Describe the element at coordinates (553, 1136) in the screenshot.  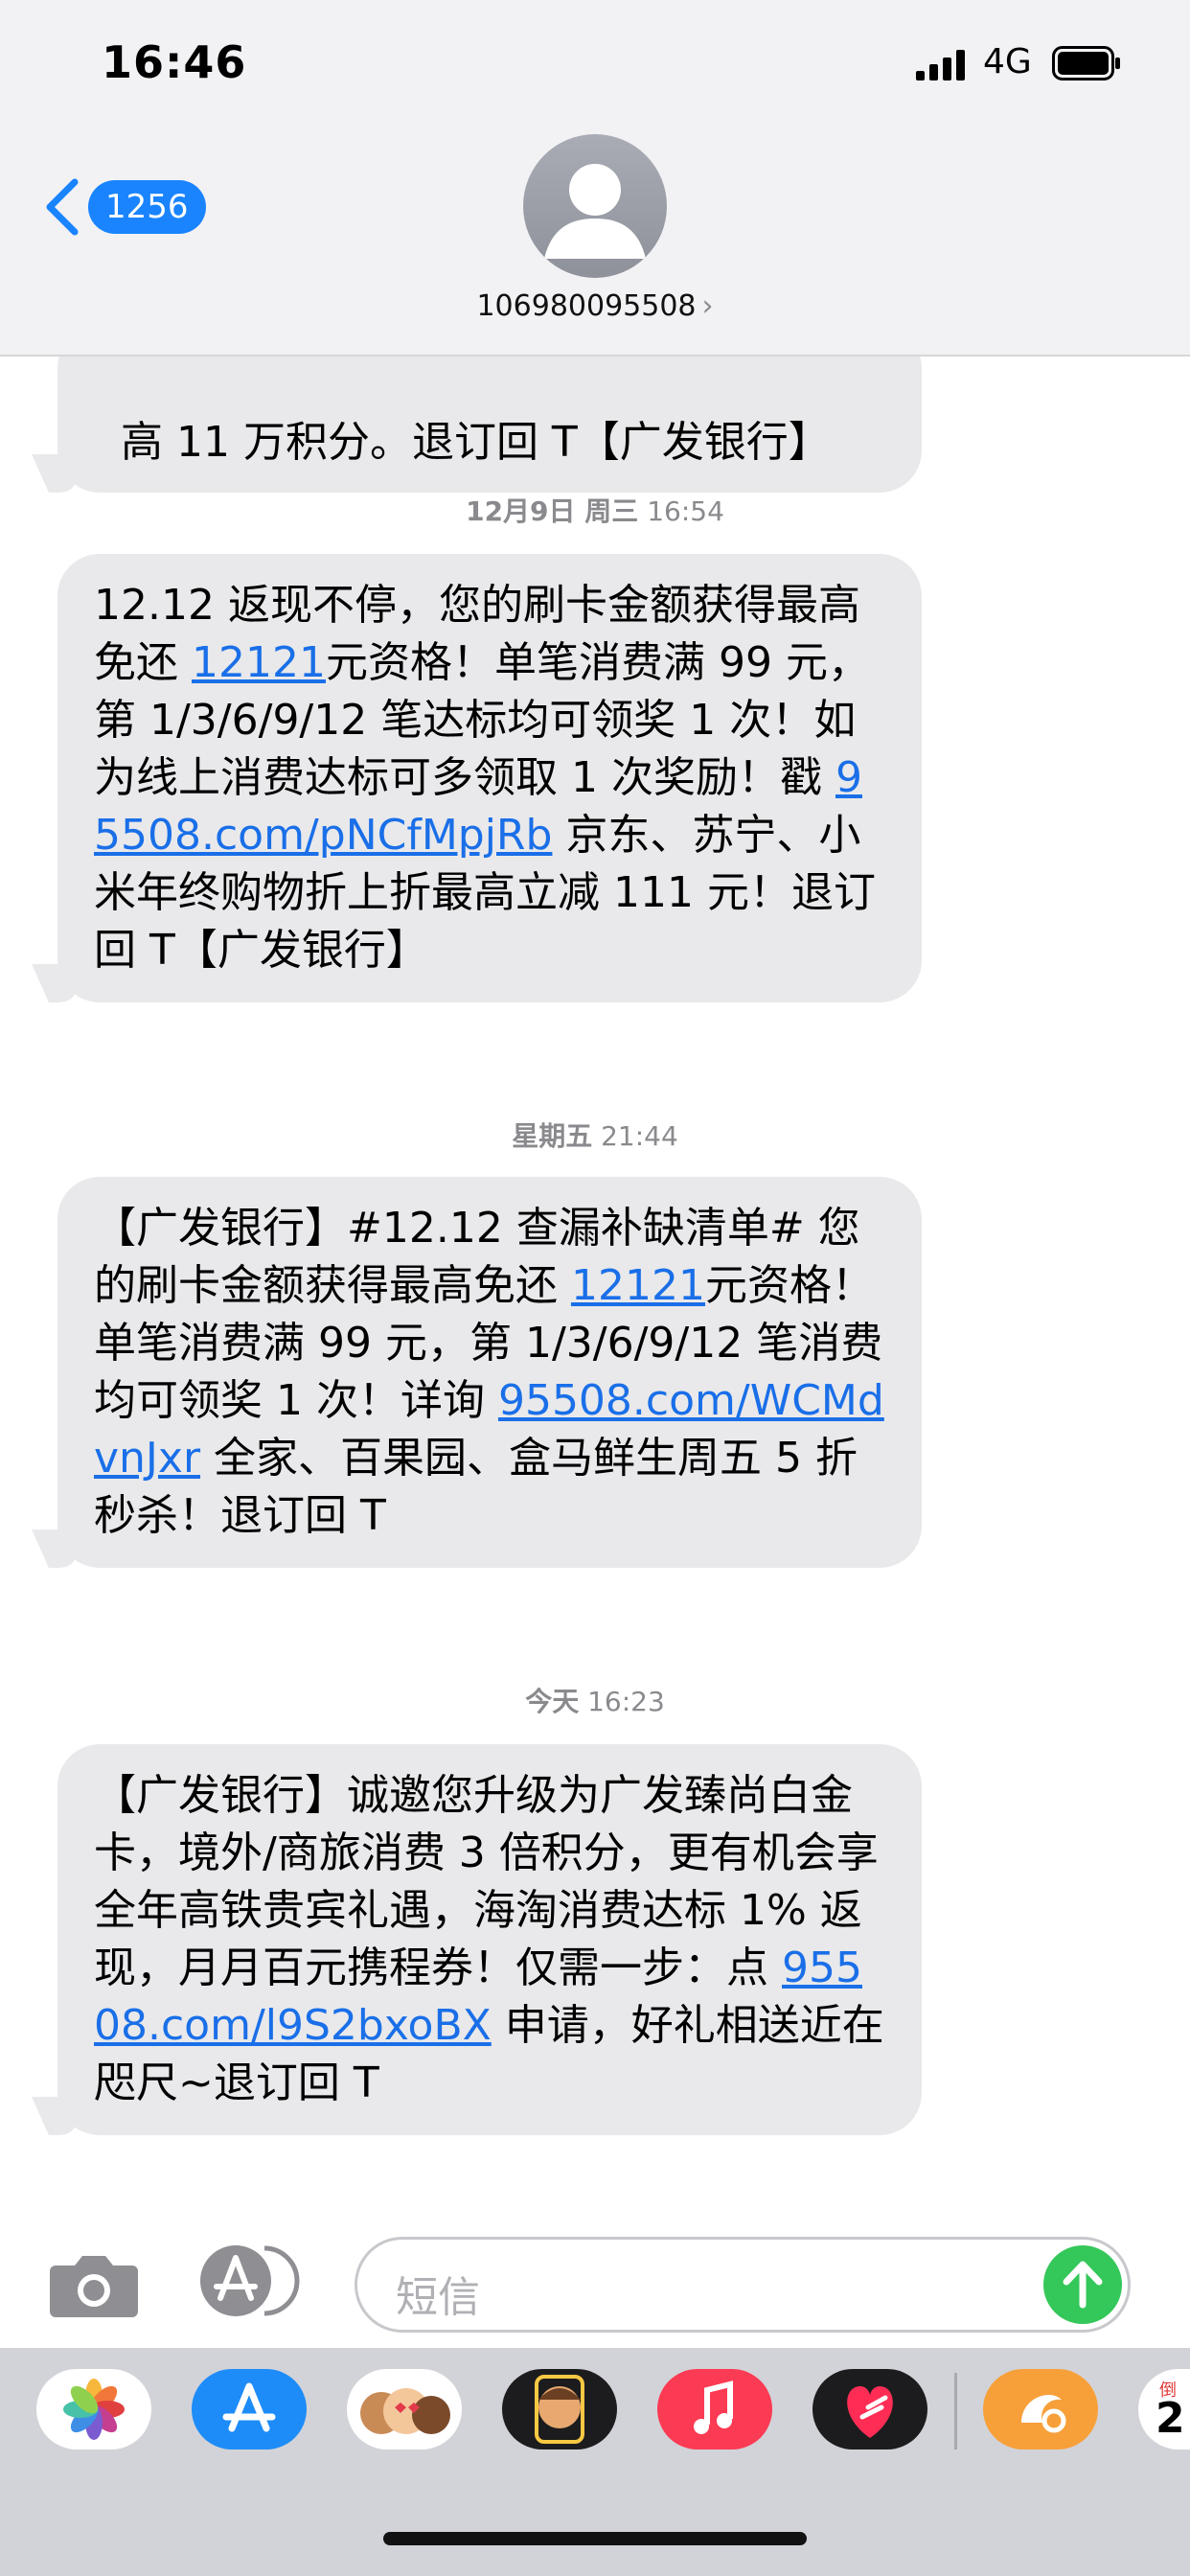
I see `timestamp-day: 星期五` at that location.